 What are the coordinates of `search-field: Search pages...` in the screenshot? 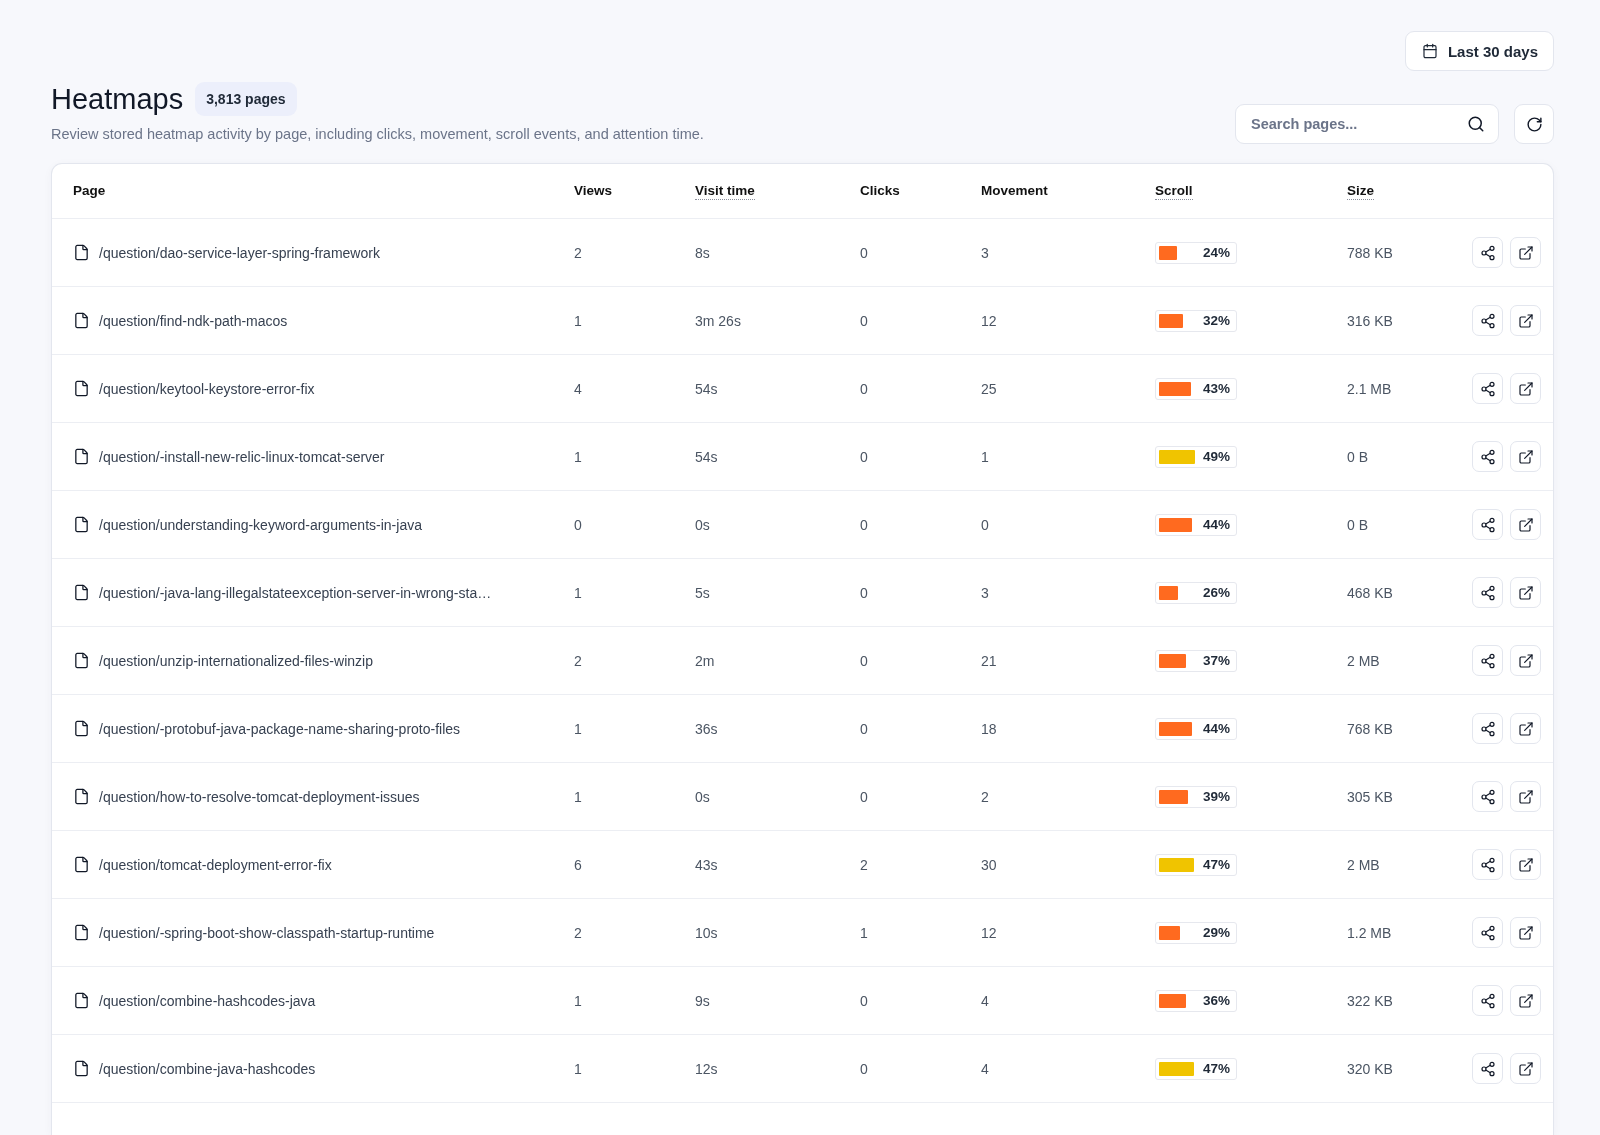 It's located at (1367, 124).